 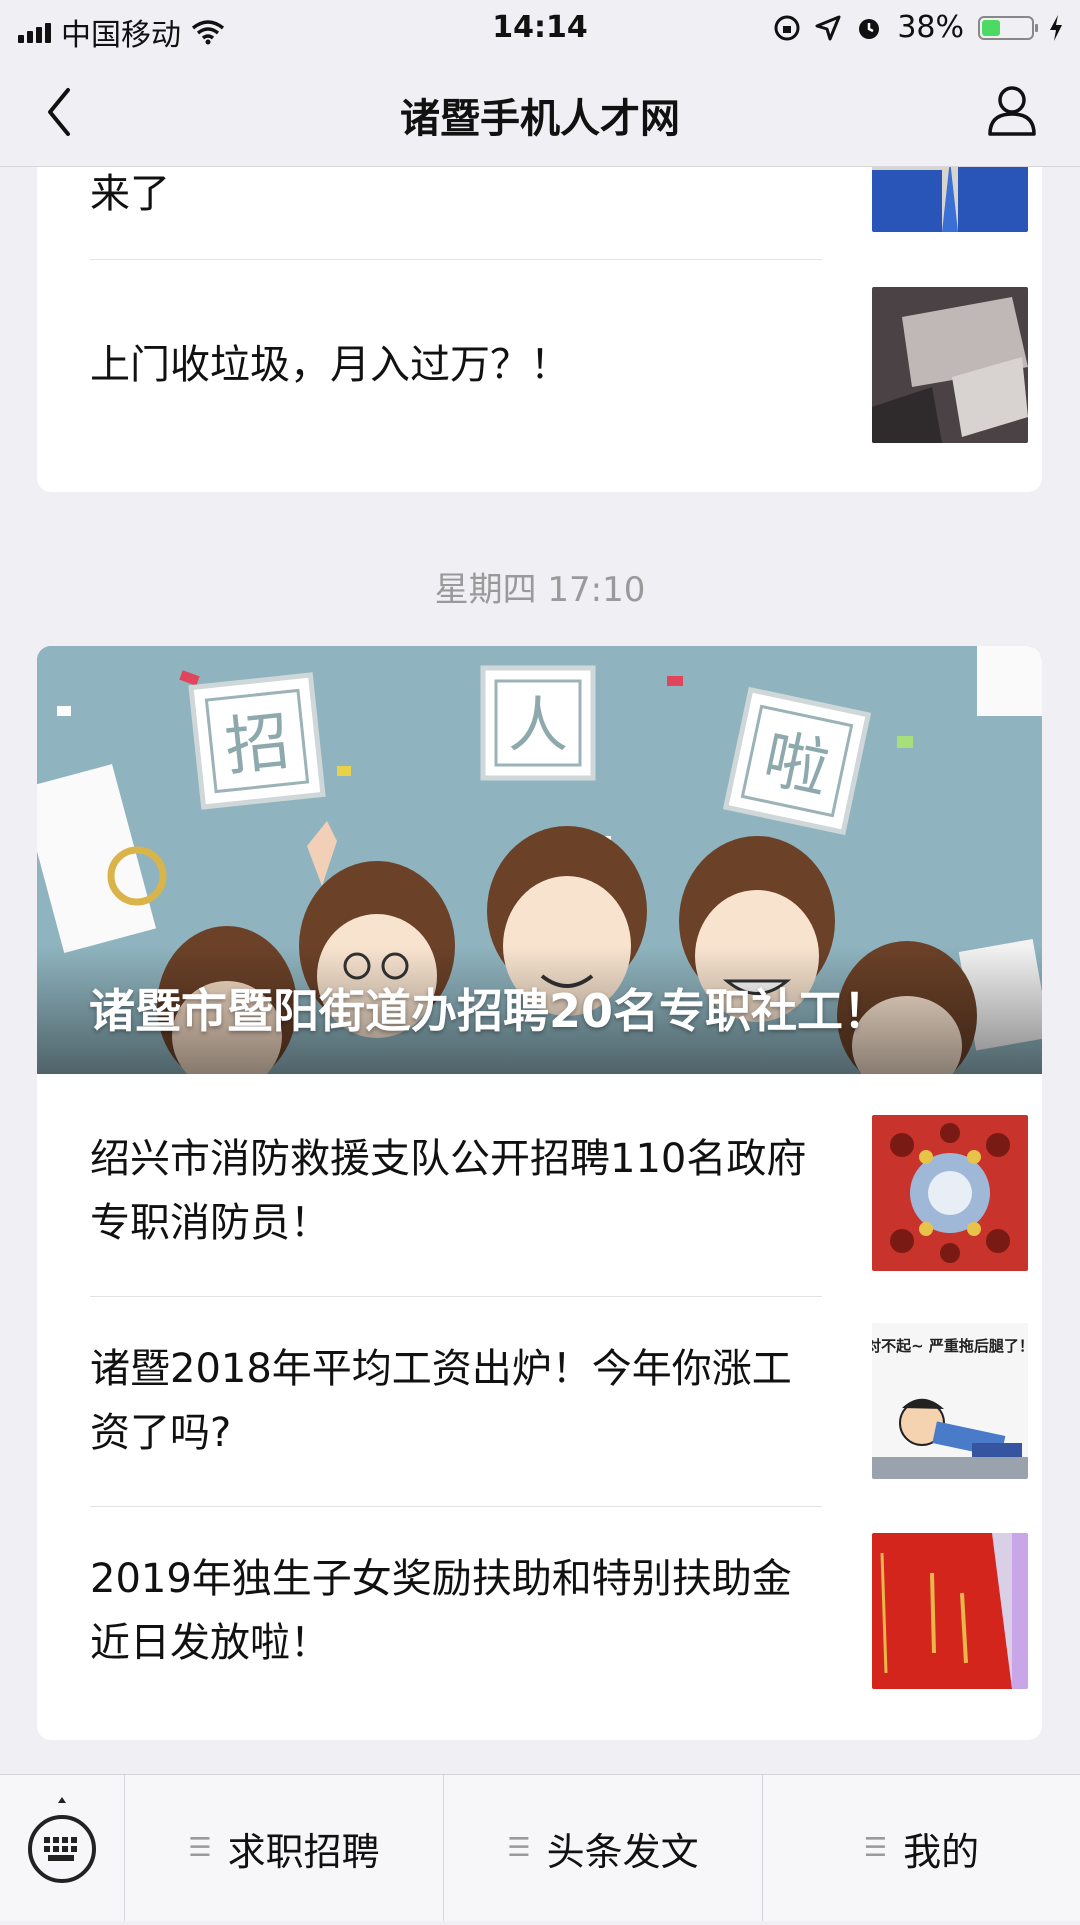 What do you see at coordinates (441, 1401) in the screenshot?
I see `article-title: 诸暨2018年平均工资出炉！今年你涨工资了吗?` at bounding box center [441, 1401].